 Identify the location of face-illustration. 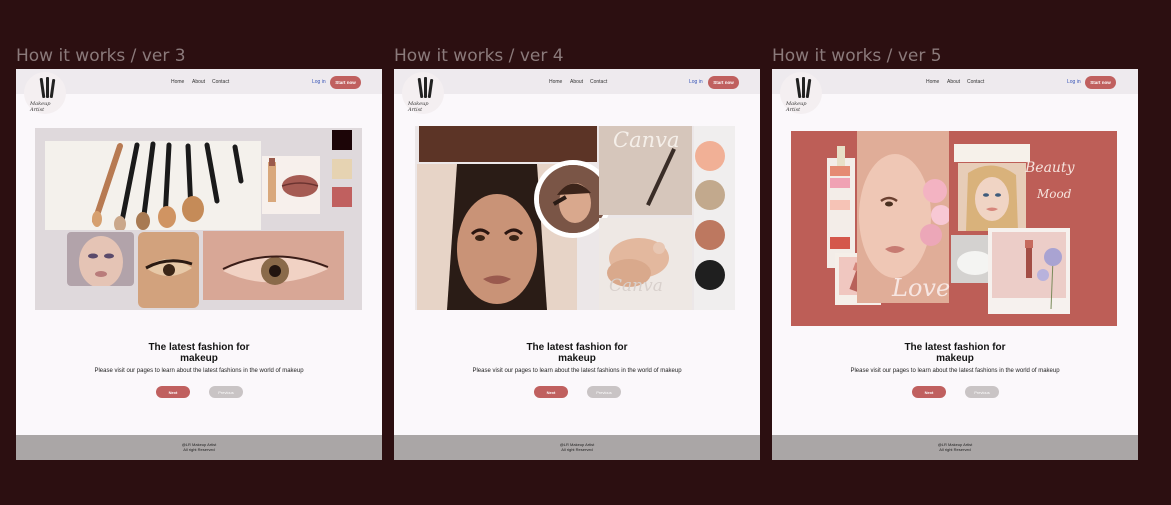
(101, 262).